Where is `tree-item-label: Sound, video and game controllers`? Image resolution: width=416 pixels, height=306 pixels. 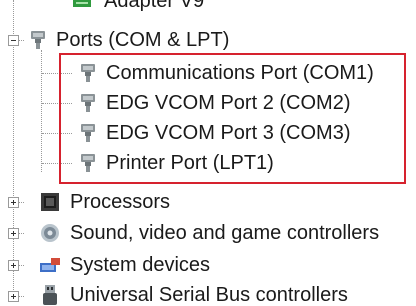 tree-item-label: Sound, video and game controllers is located at coordinates (225, 233).